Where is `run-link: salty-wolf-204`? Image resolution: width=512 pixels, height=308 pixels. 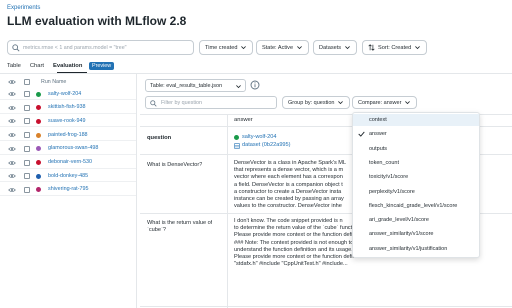 run-link: salty-wolf-204 is located at coordinates (259, 137).